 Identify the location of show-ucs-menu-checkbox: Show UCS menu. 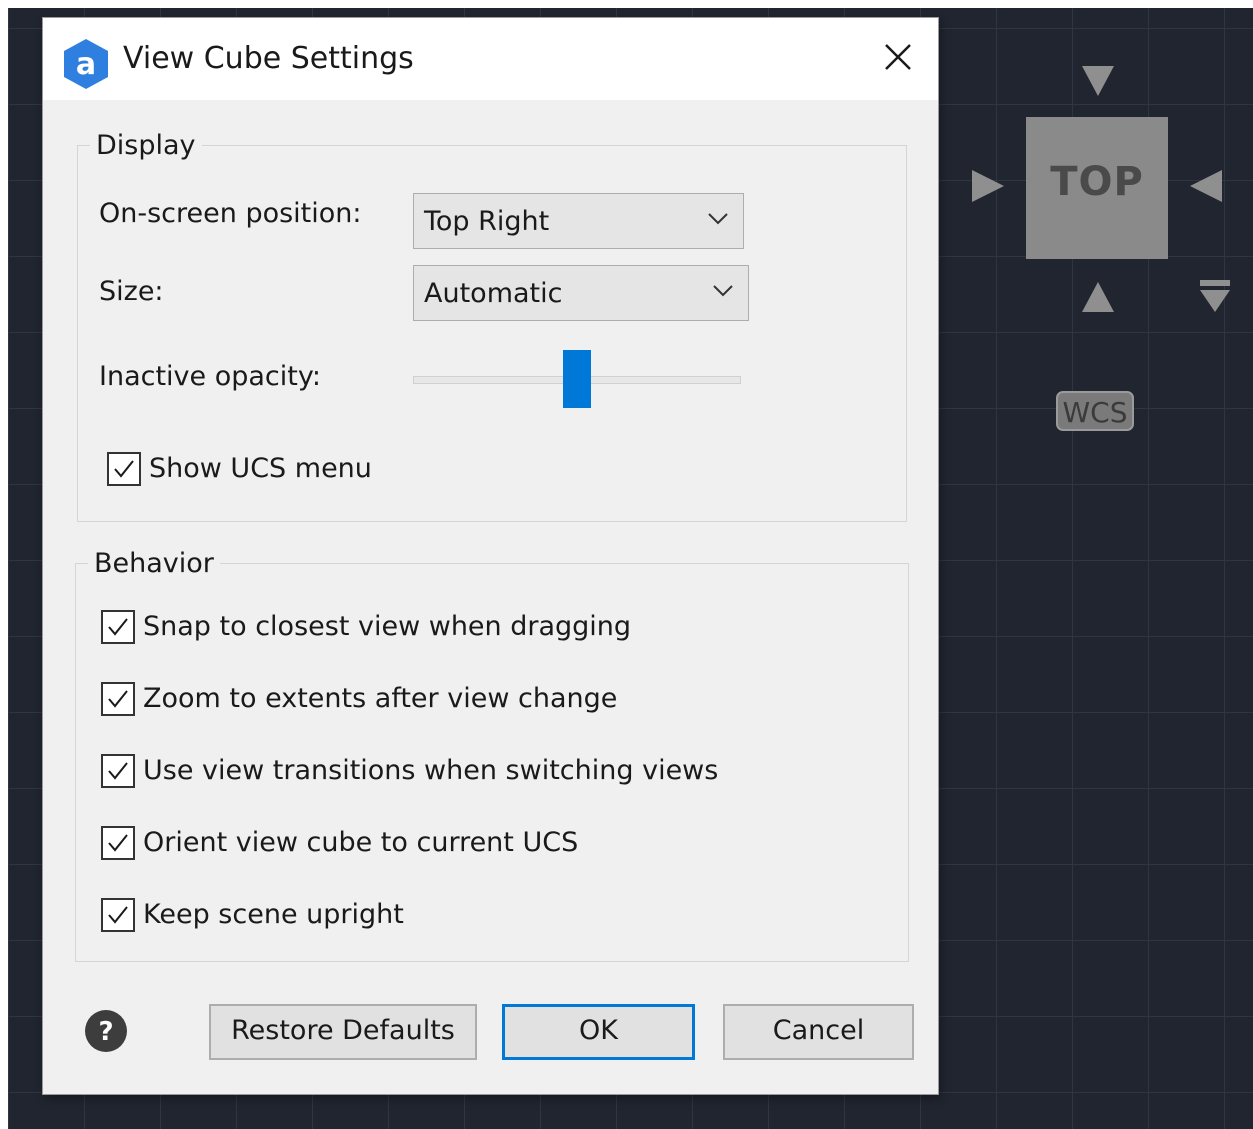
(257, 470).